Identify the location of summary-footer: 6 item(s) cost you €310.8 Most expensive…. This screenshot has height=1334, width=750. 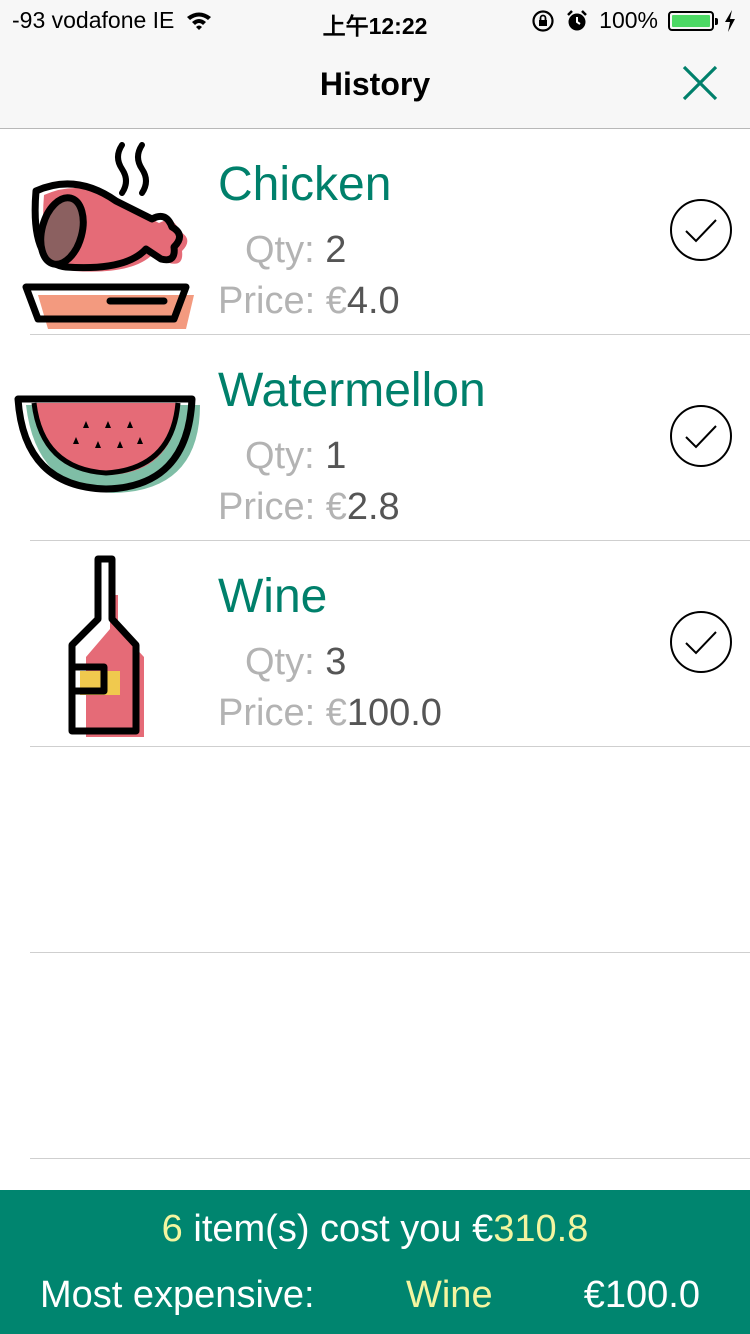
(375, 1262).